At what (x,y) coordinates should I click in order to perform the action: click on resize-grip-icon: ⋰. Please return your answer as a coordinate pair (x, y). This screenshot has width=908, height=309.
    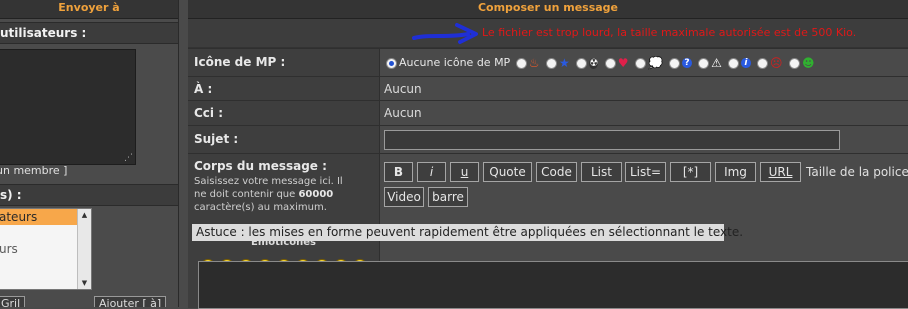
    Looking at the image, I should click on (129, 158).